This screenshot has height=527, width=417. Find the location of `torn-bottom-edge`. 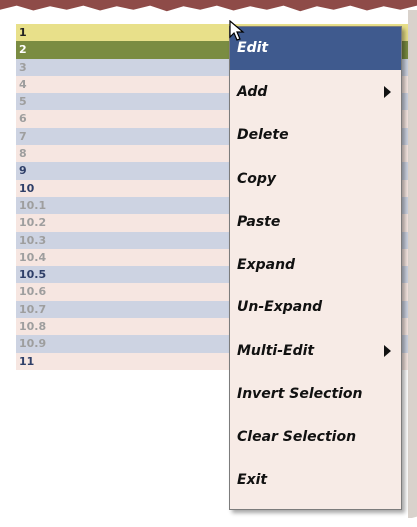

torn-bottom-edge is located at coordinates (208, 521).